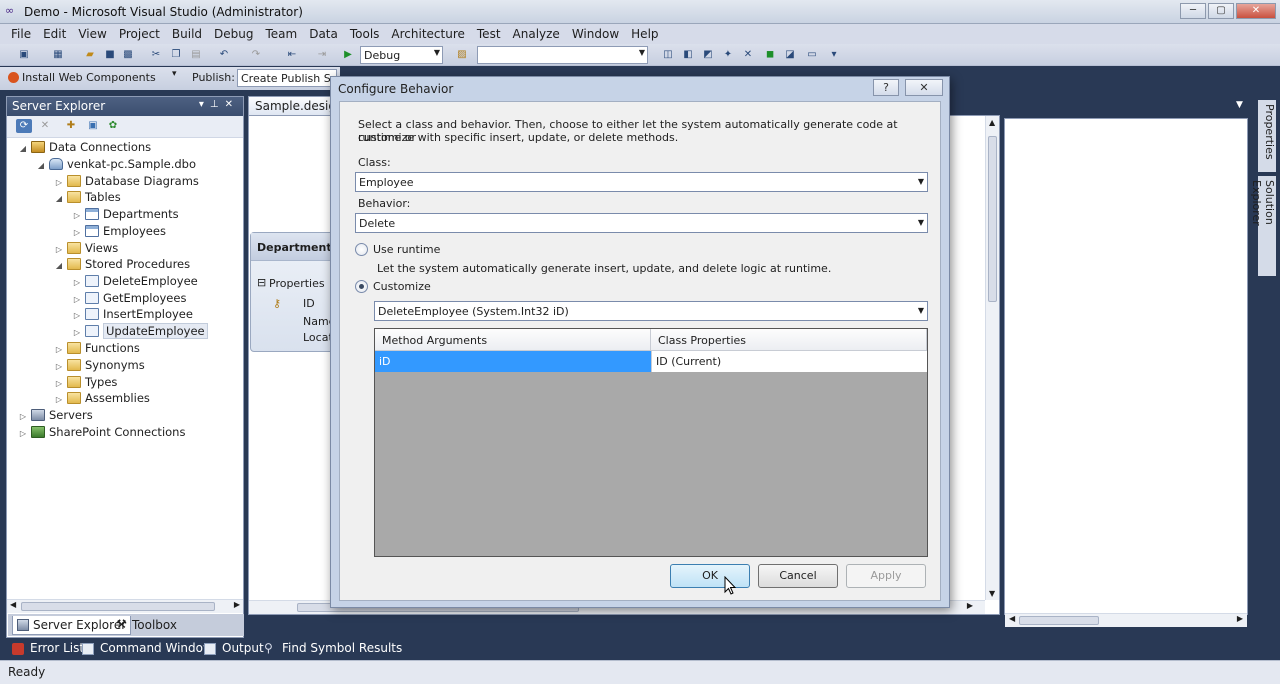 This screenshot has width=1280, height=684. Describe the element at coordinates (309, 303) in the screenshot. I see `entity-property: ID` at that location.